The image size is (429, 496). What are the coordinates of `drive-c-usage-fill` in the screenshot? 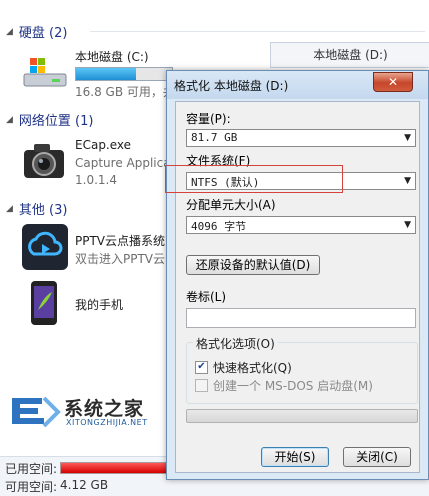 It's located at (106, 74).